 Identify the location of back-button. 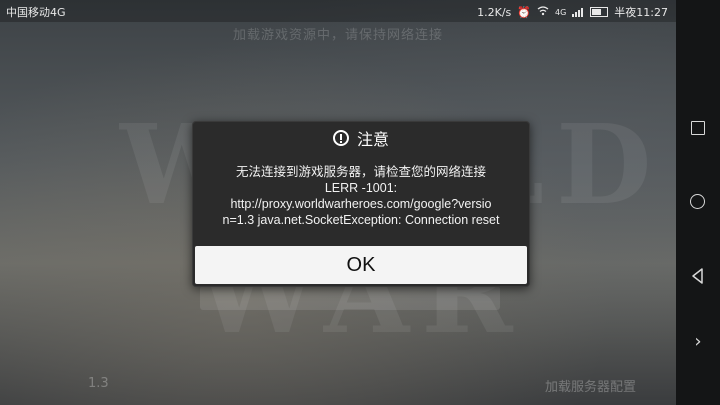
(698, 276).